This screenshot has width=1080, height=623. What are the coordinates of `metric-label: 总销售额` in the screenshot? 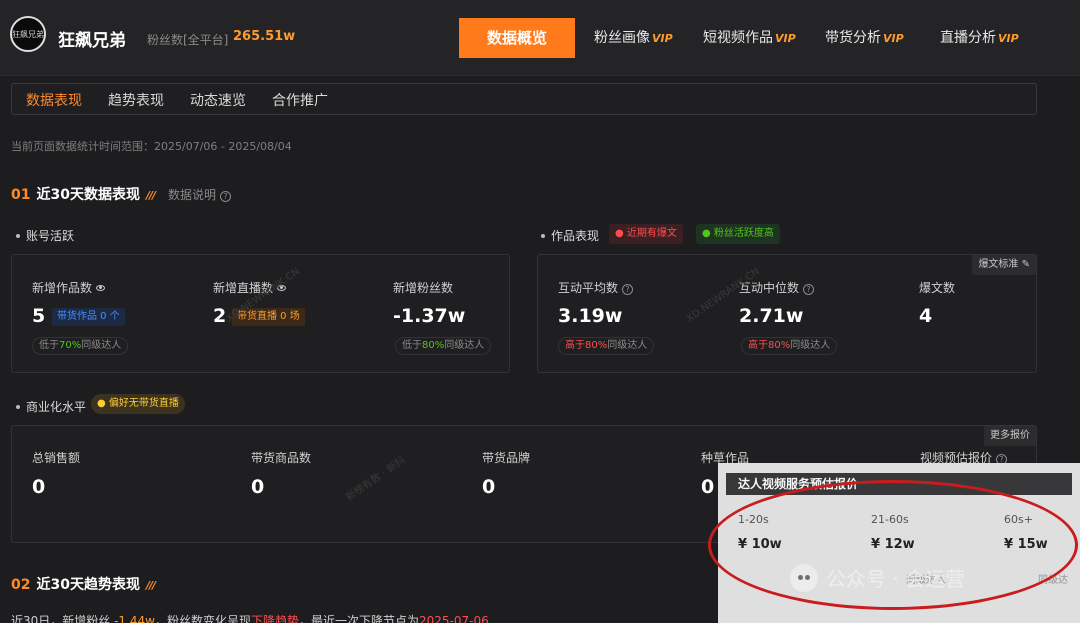 It's located at (56, 458).